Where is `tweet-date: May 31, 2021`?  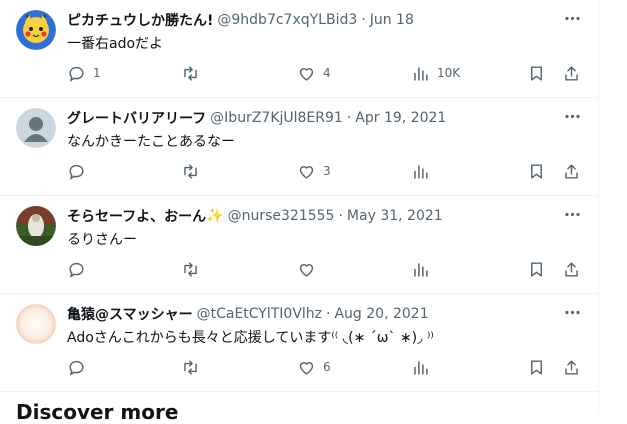 tweet-date: May 31, 2021 is located at coordinates (395, 216).